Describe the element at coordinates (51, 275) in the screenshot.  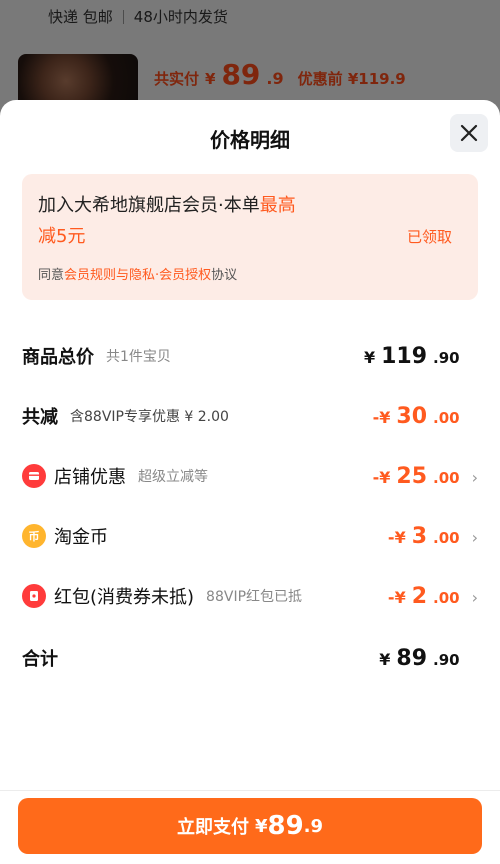
I see `agree-prefix: 同意` at that location.